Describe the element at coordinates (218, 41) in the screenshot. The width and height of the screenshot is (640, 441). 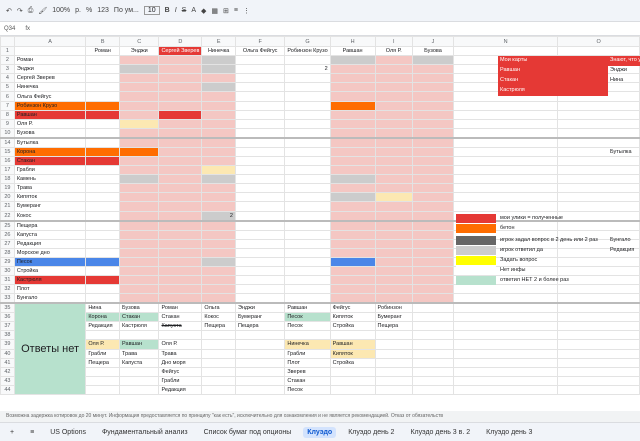
I see `column-header: E` at that location.